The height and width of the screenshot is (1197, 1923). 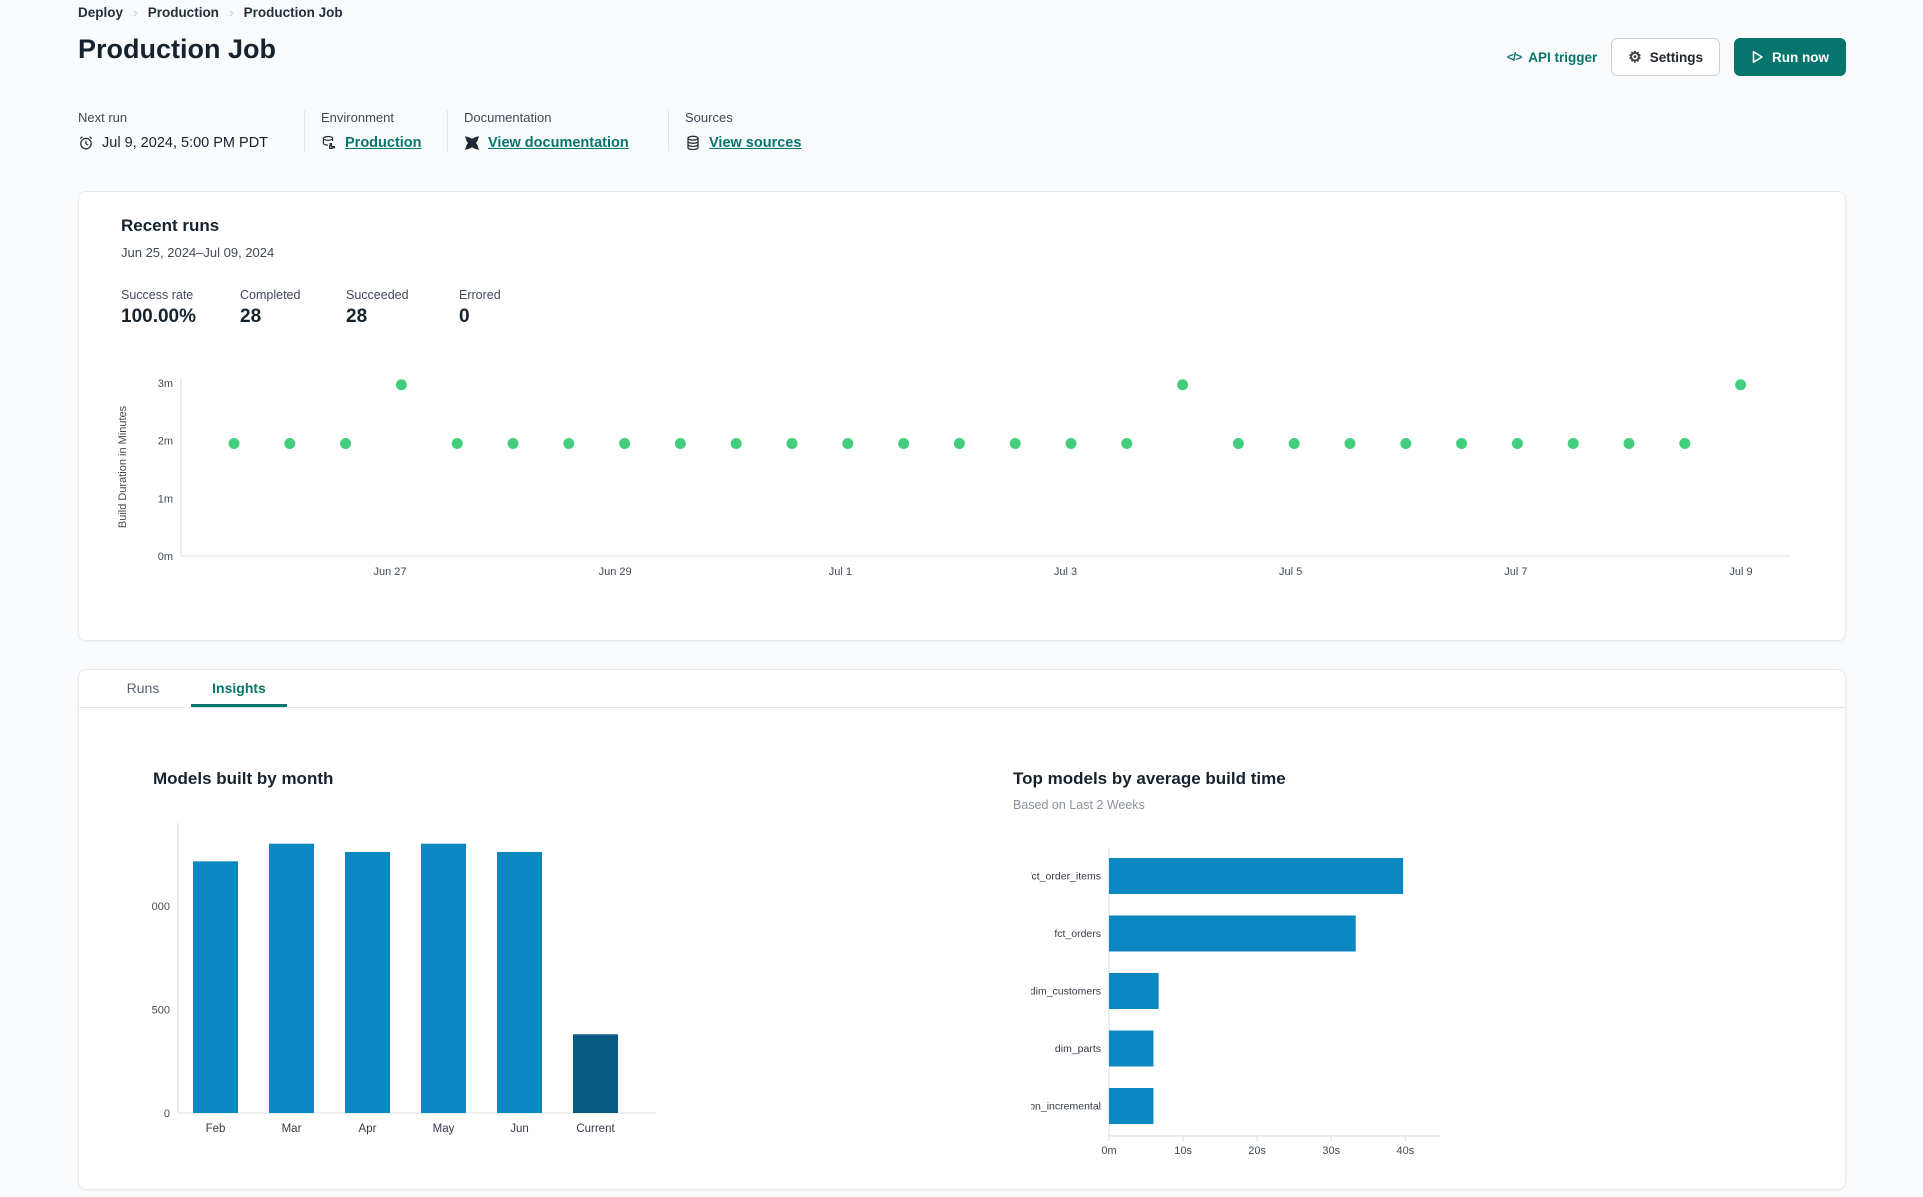 I want to click on stat-success-rate: Success rate 100.00%, so click(x=158, y=308).